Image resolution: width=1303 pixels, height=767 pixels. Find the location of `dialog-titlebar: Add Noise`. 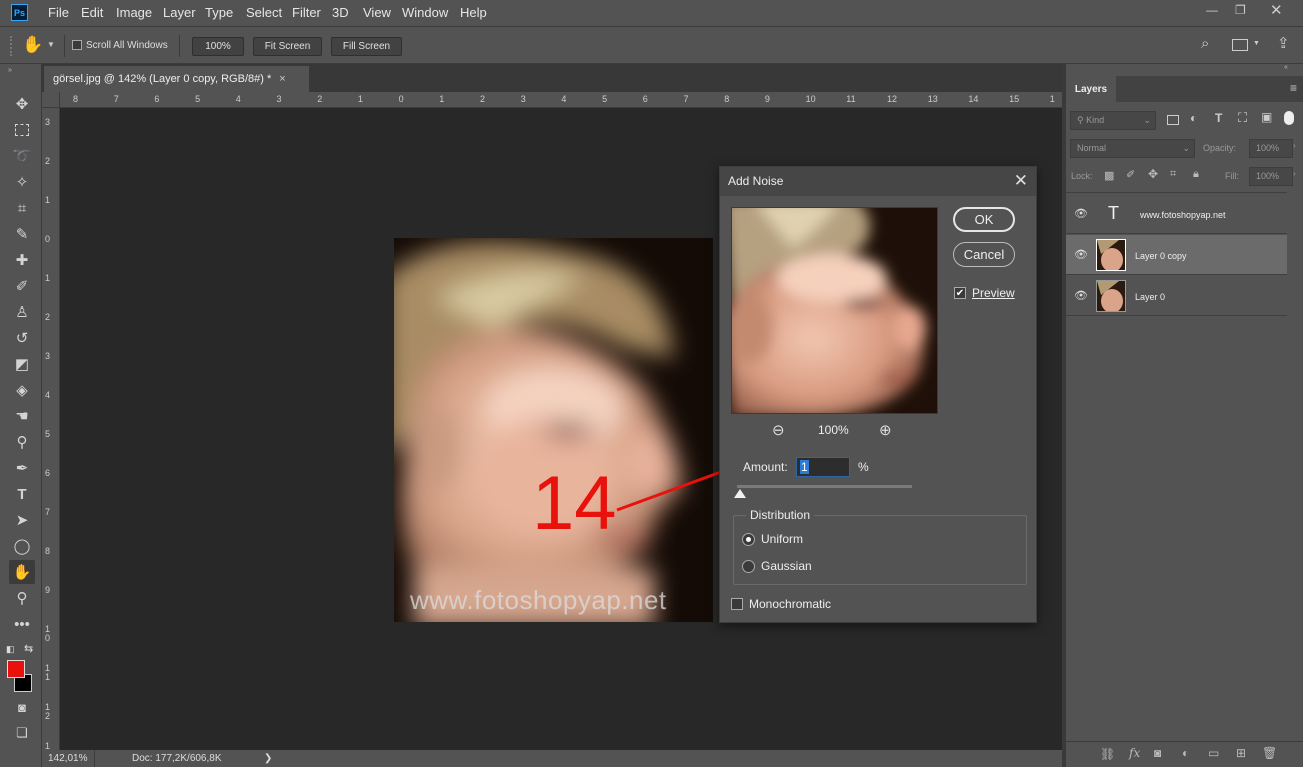

dialog-titlebar: Add Noise is located at coordinates (878, 181).